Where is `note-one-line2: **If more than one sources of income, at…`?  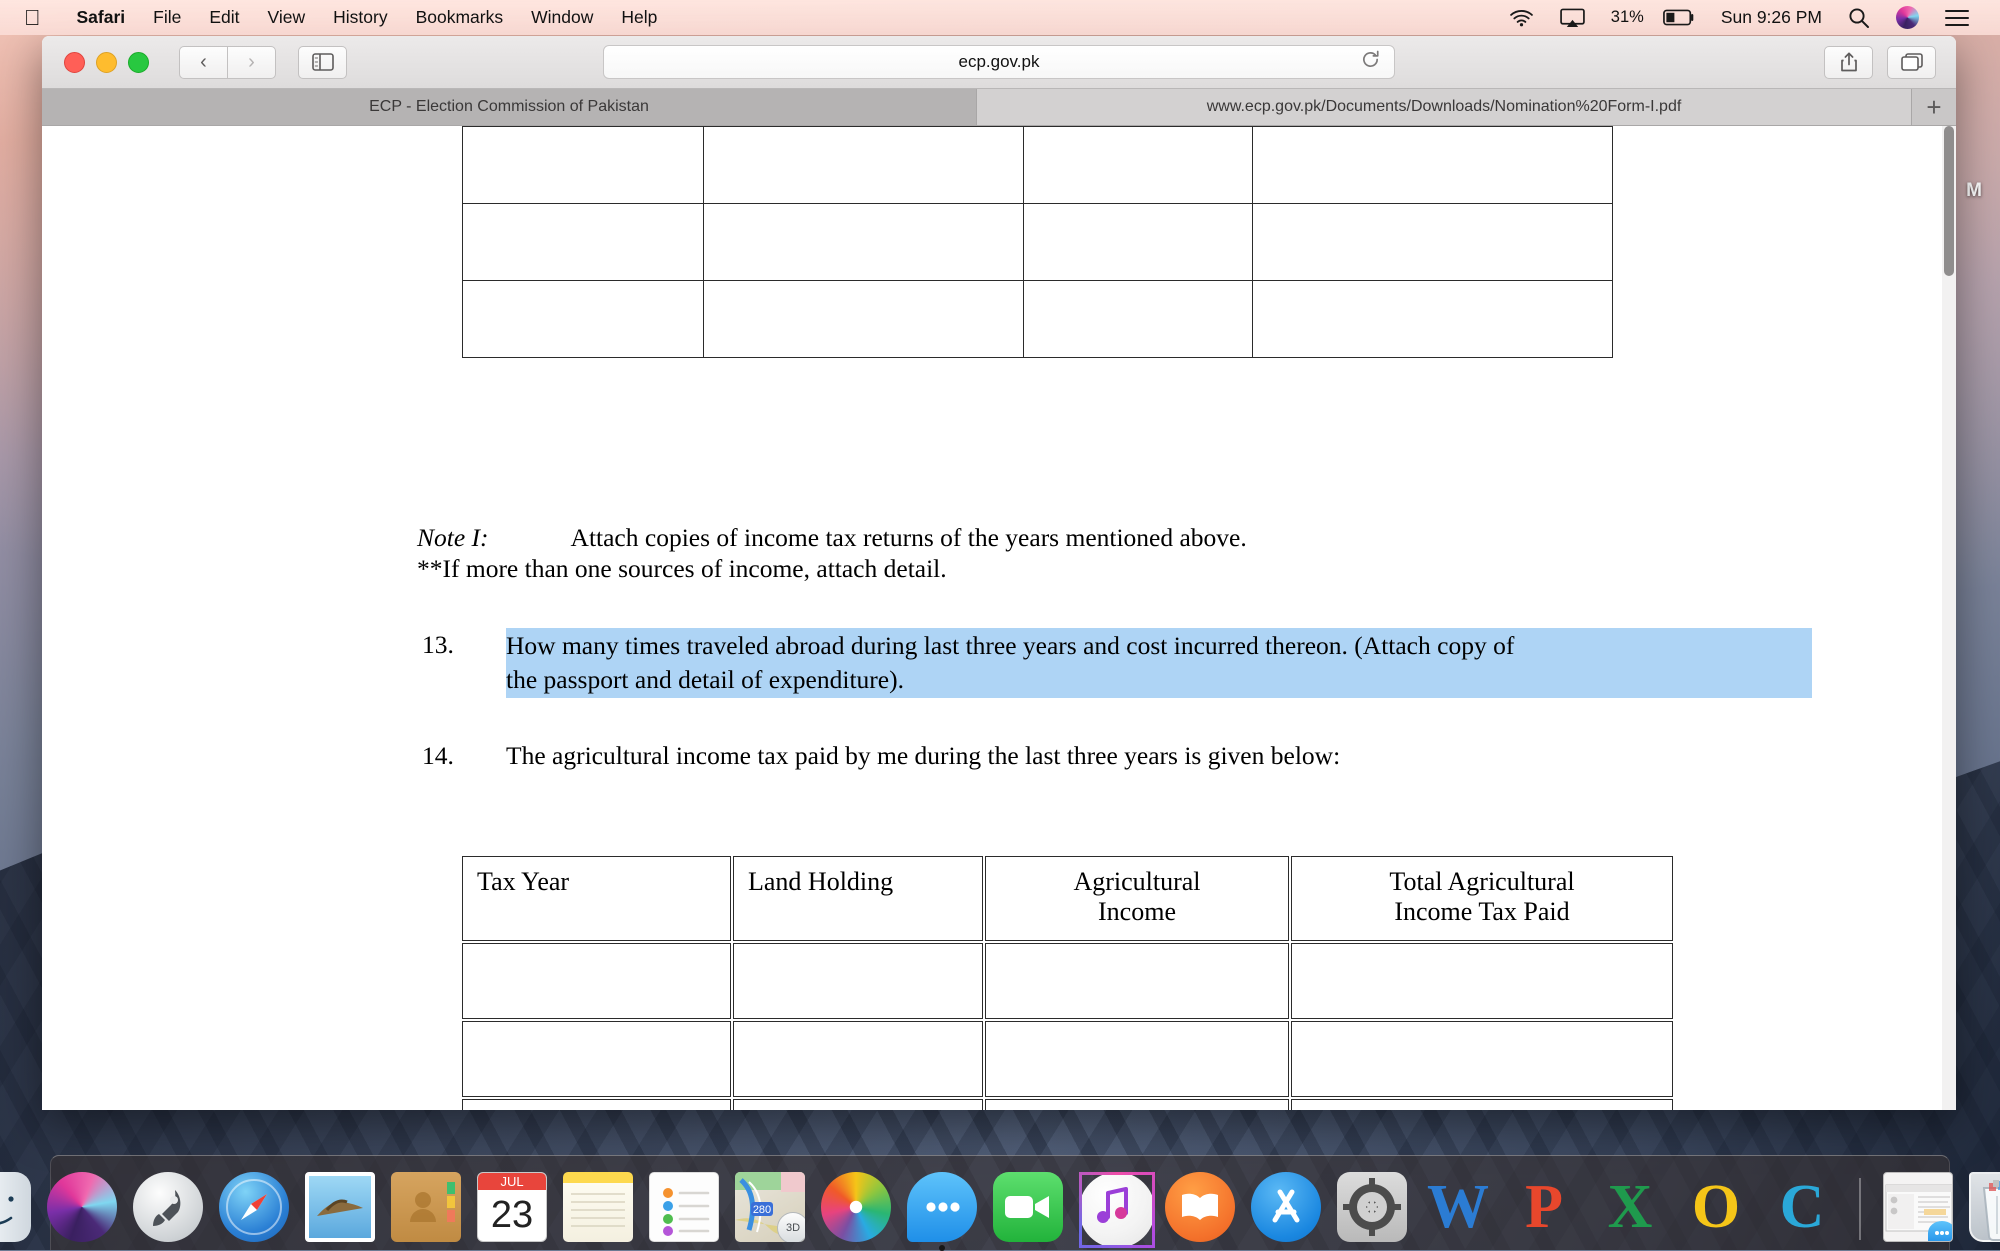 note-one-line2: **If more than one sources of income, at… is located at coordinates (682, 569).